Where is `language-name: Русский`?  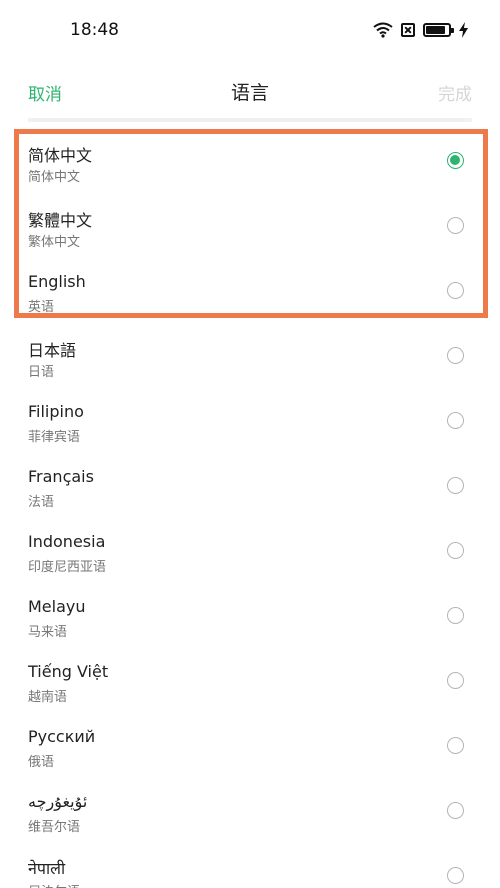
language-name: Русский is located at coordinates (62, 736).